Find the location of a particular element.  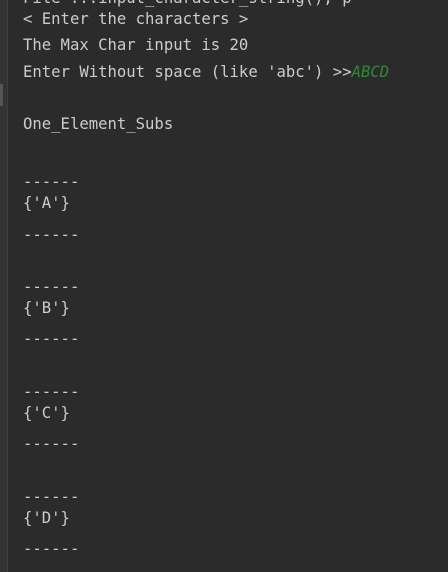

subset-output: {'A'} is located at coordinates (46, 203).